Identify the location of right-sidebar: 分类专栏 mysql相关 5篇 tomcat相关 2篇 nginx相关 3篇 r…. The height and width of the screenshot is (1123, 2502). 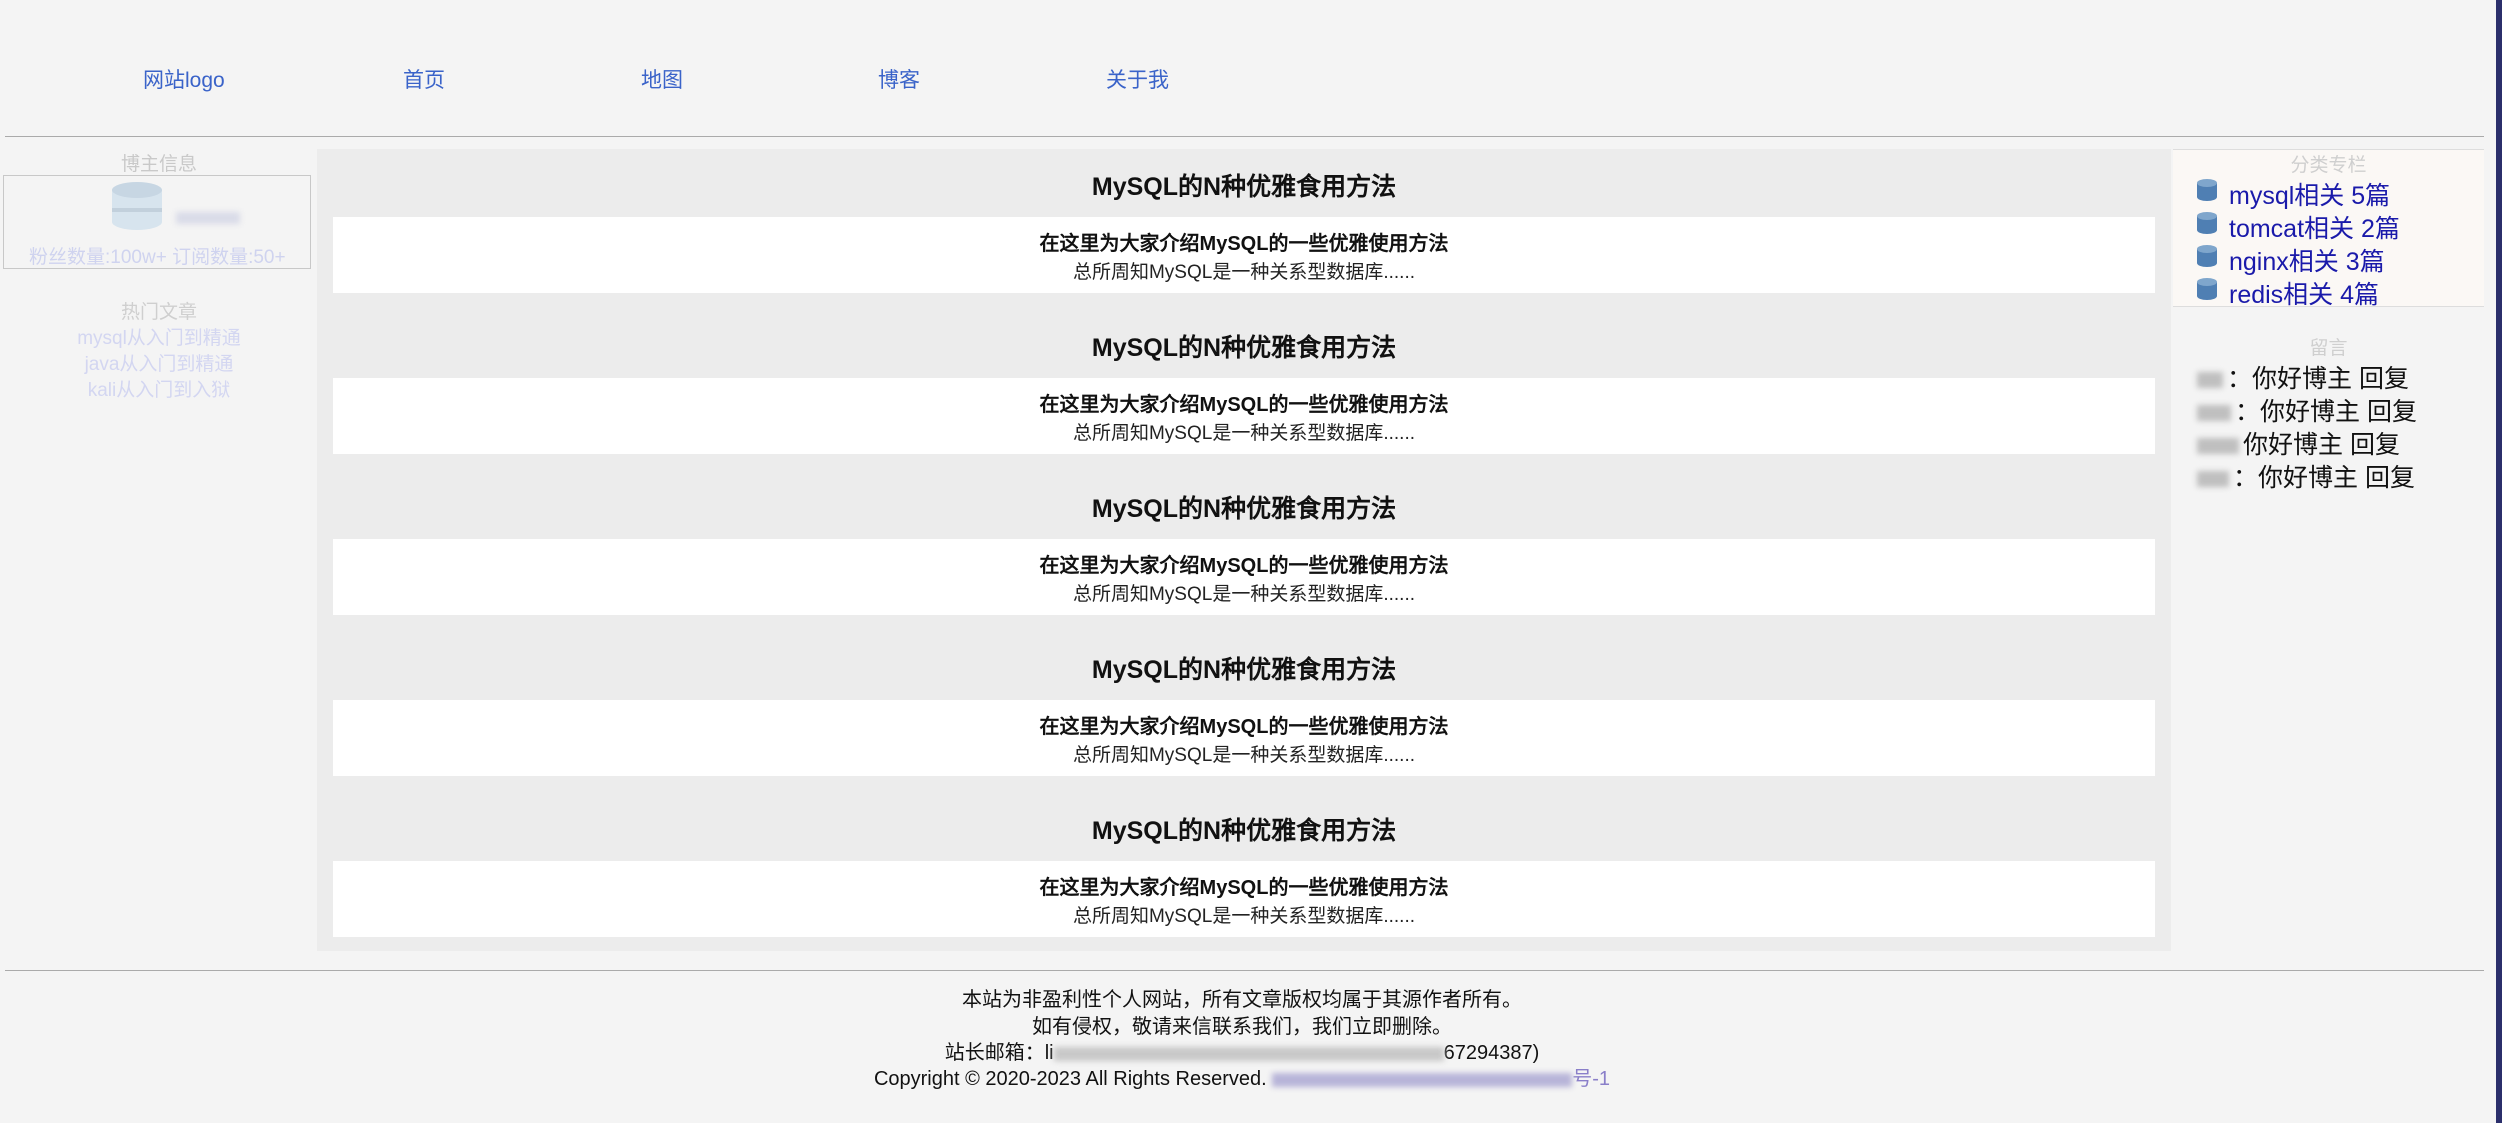
(2328, 549).